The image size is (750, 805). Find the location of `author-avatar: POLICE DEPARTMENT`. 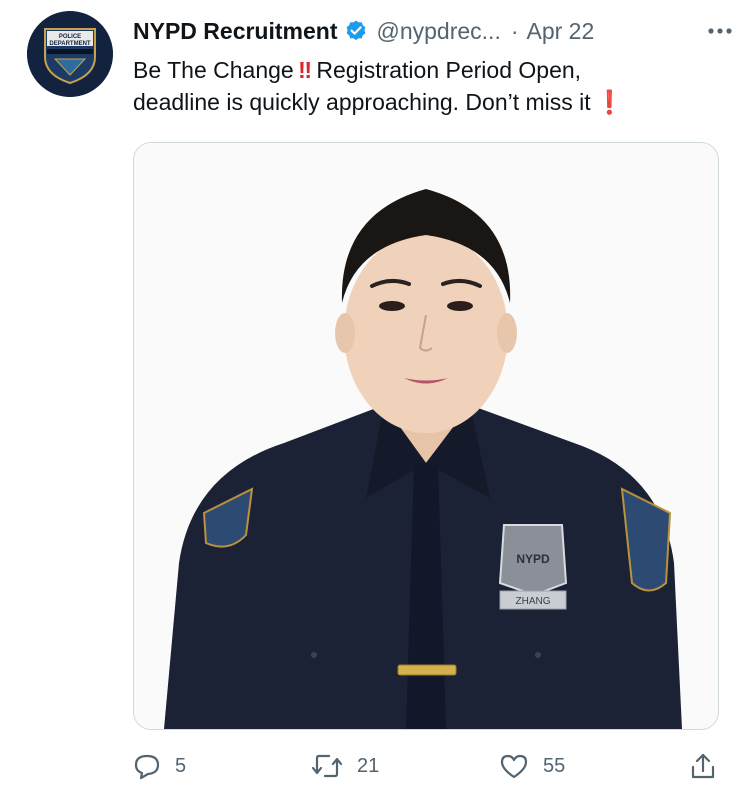

author-avatar: POLICE DEPARTMENT is located at coordinates (70, 54).